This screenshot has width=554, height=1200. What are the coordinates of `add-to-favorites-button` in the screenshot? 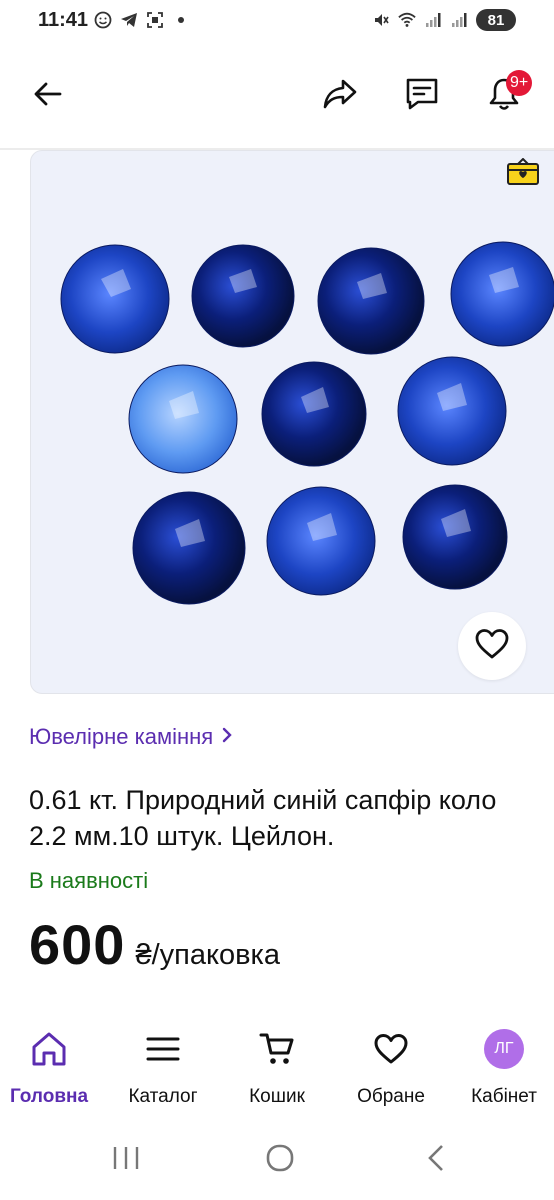 It's located at (492, 646).